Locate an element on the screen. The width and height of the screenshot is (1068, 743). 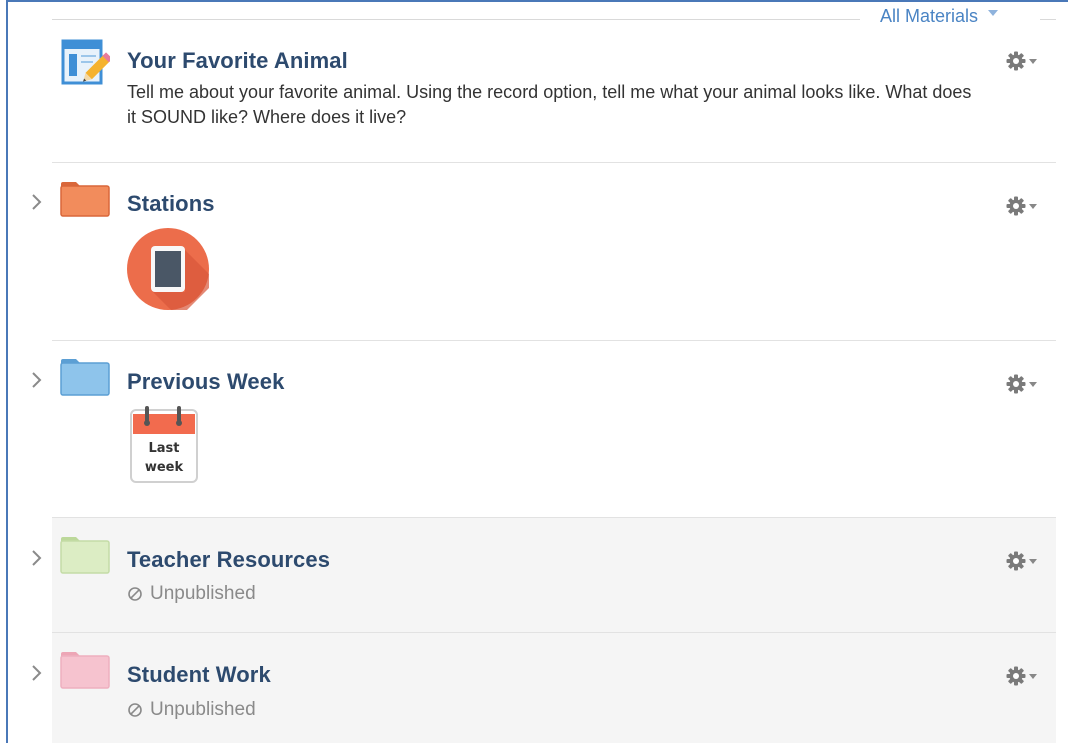
window-border-left is located at coordinates (7, 371).